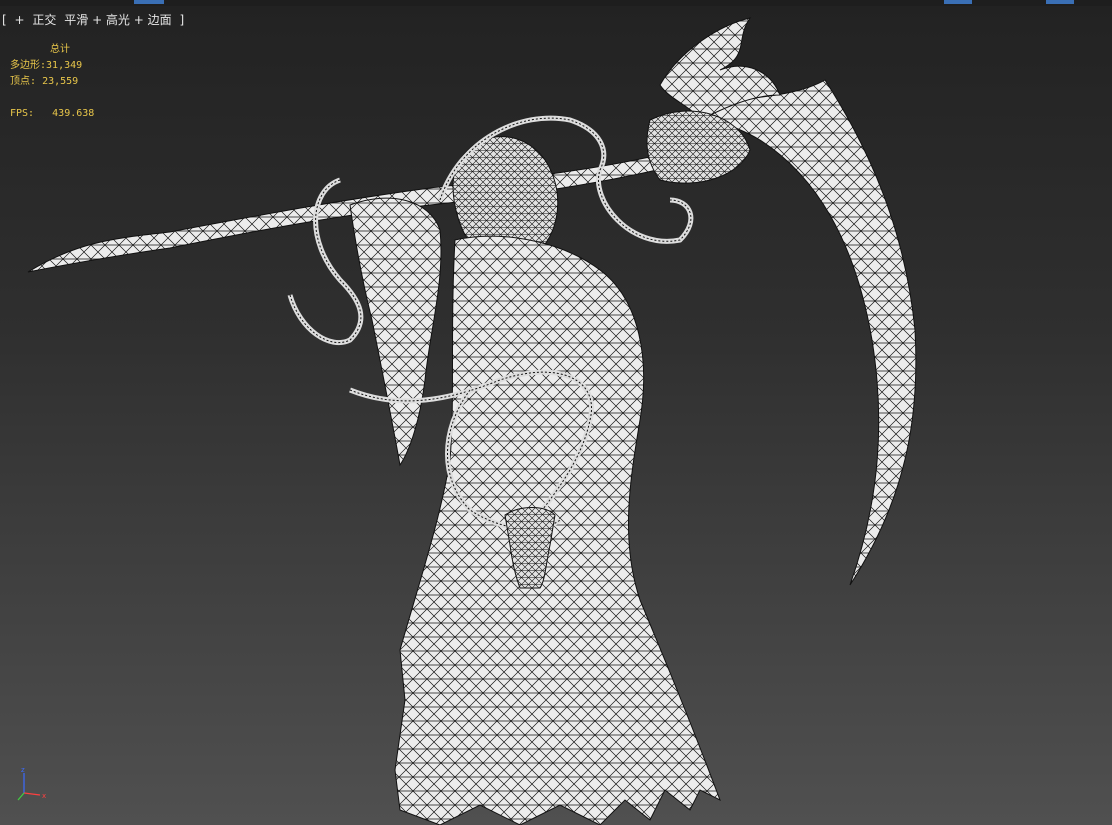  What do you see at coordinates (60, 81) in the screenshot?
I see `vertices-value: 23,559` at bounding box center [60, 81].